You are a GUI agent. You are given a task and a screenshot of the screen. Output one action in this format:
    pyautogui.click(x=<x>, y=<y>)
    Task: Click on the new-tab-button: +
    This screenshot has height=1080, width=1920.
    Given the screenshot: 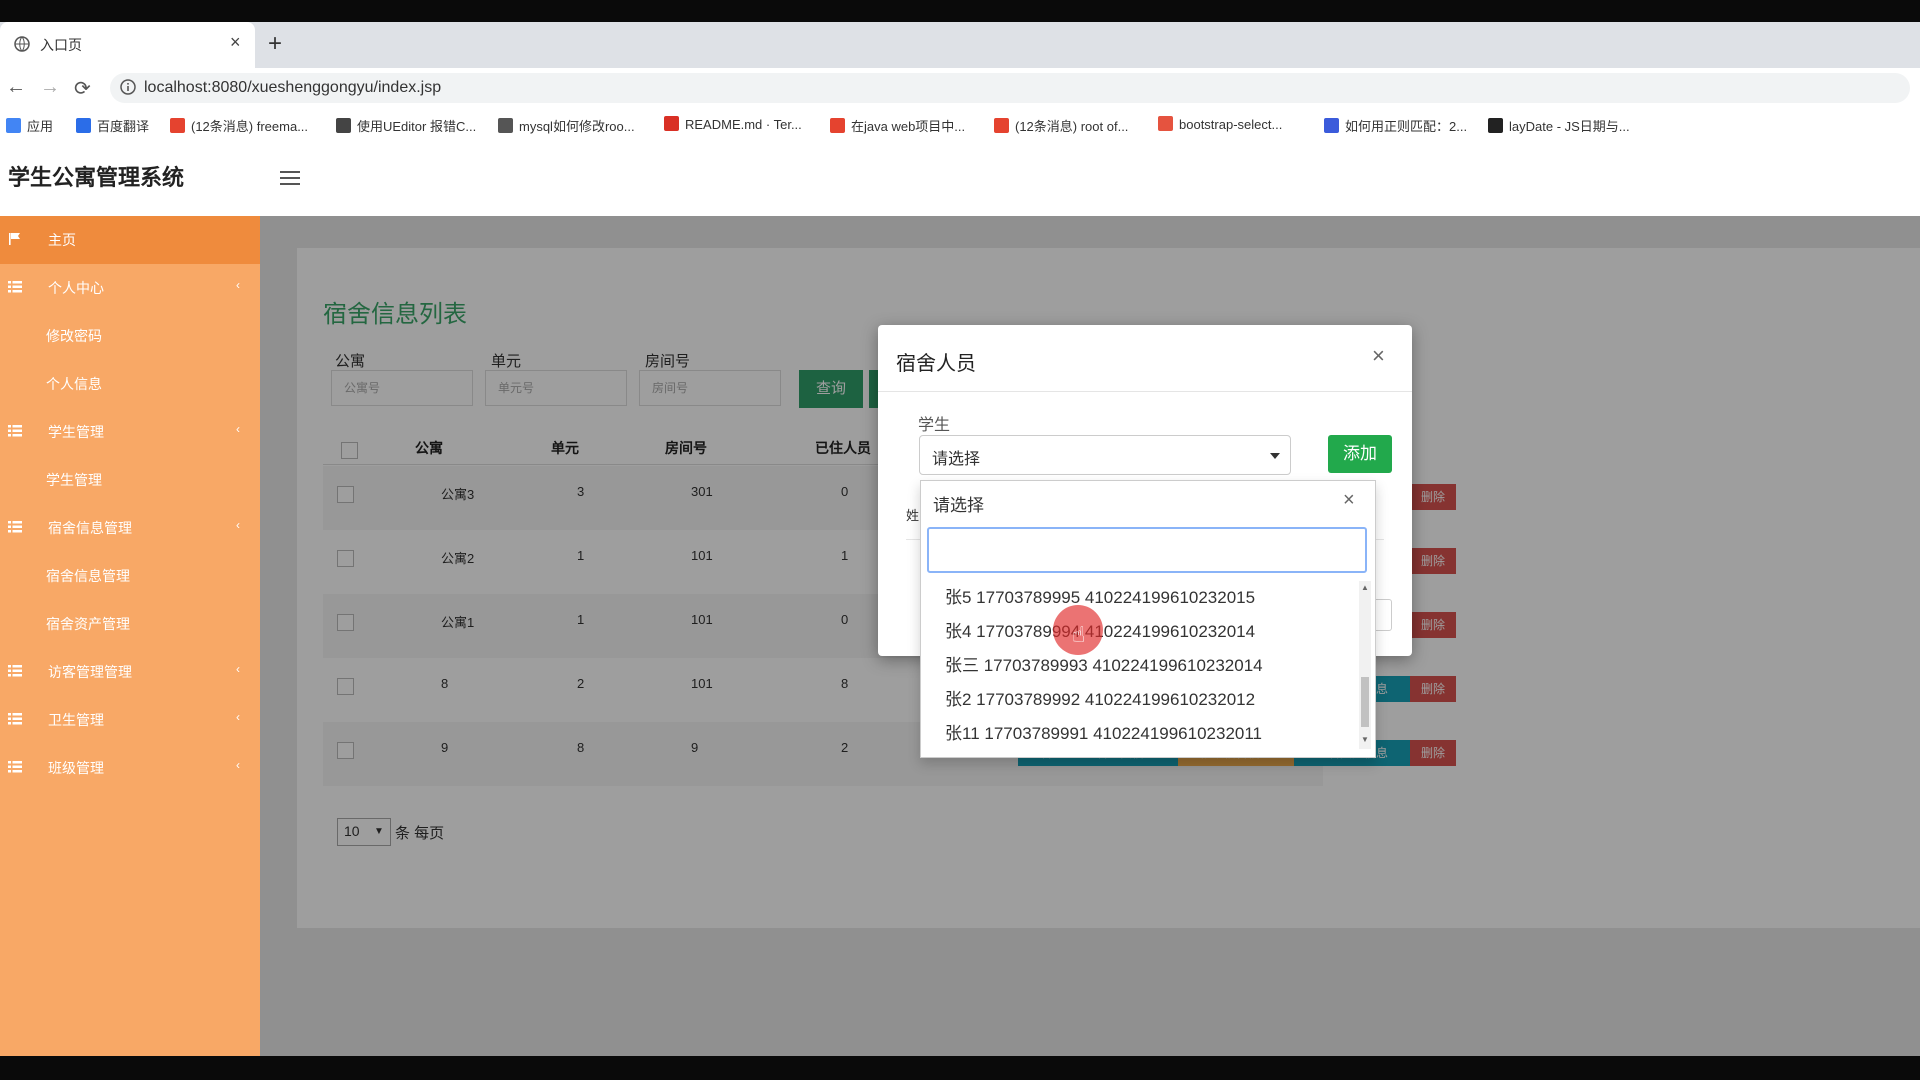 What is the action you would take?
    pyautogui.click(x=275, y=44)
    